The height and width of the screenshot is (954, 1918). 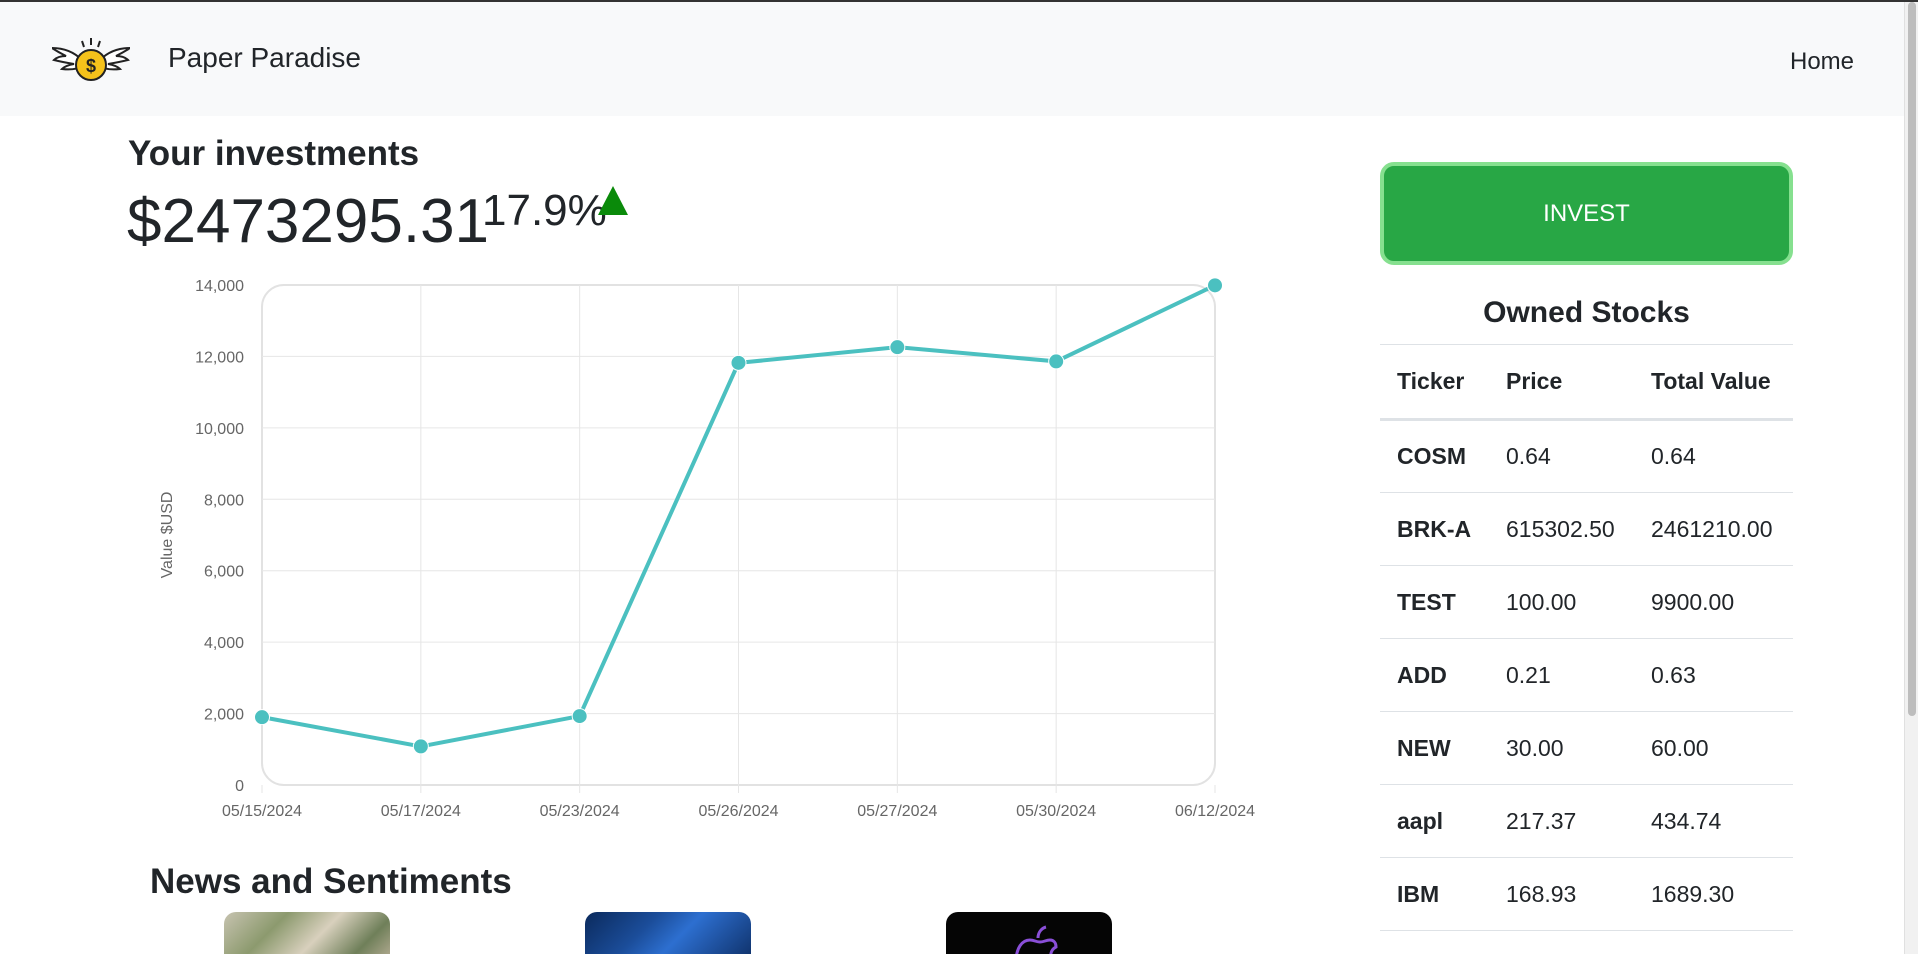 What do you see at coordinates (167, 535) in the screenshot?
I see `chart-y-axis-label: Value $USD` at bounding box center [167, 535].